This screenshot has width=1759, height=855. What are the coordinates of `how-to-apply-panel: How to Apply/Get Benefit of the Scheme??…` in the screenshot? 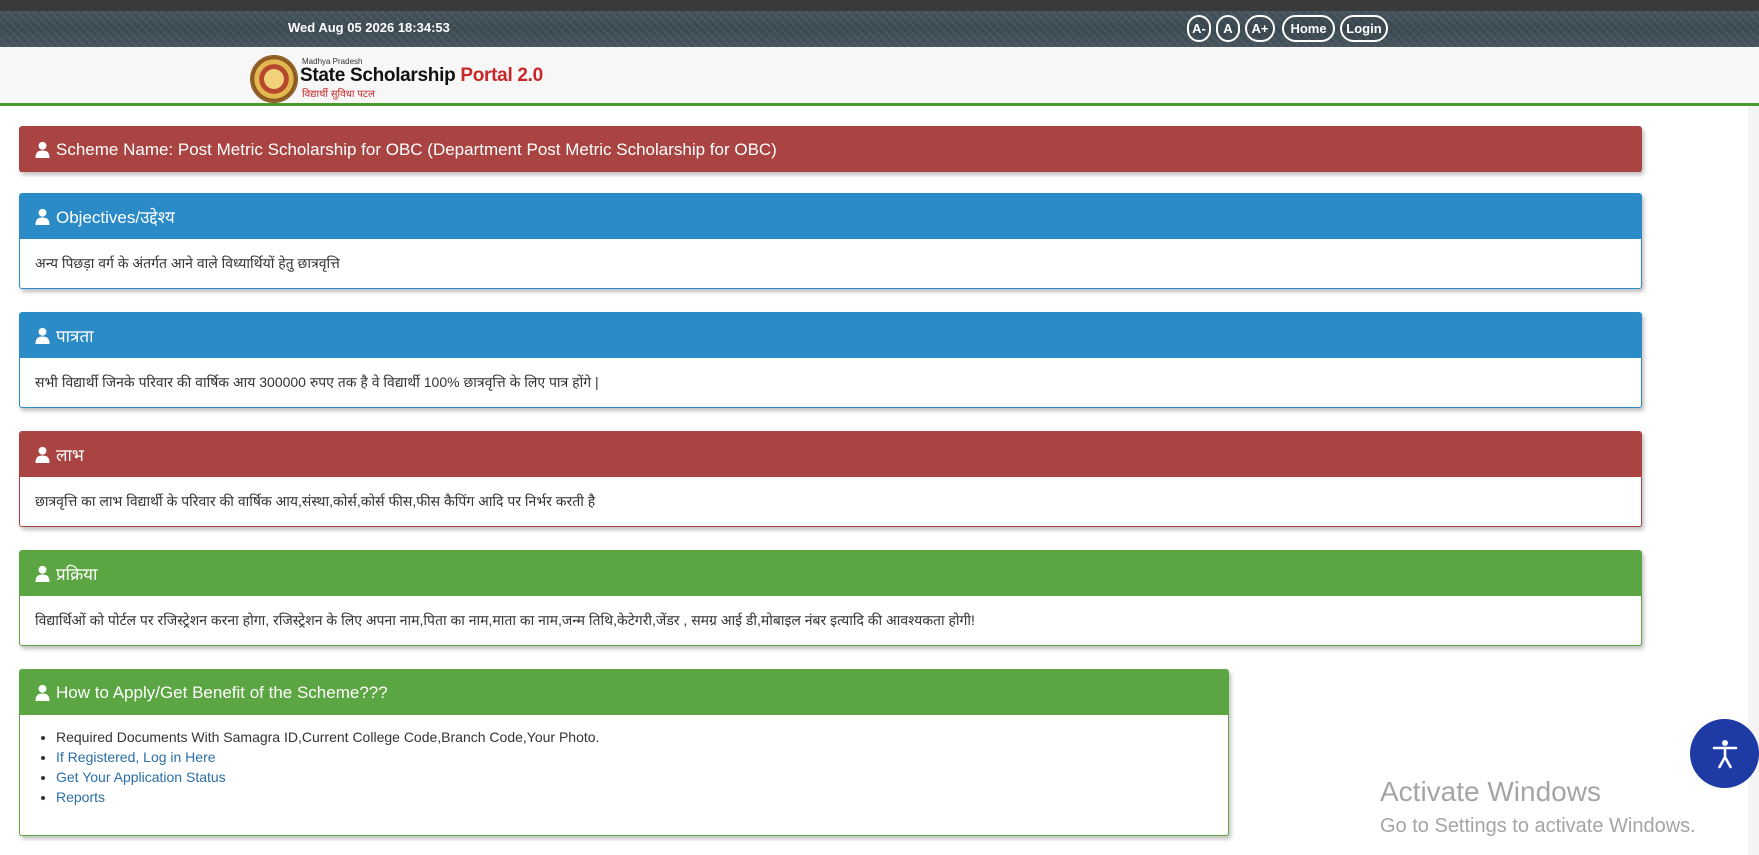 It's located at (624, 752).